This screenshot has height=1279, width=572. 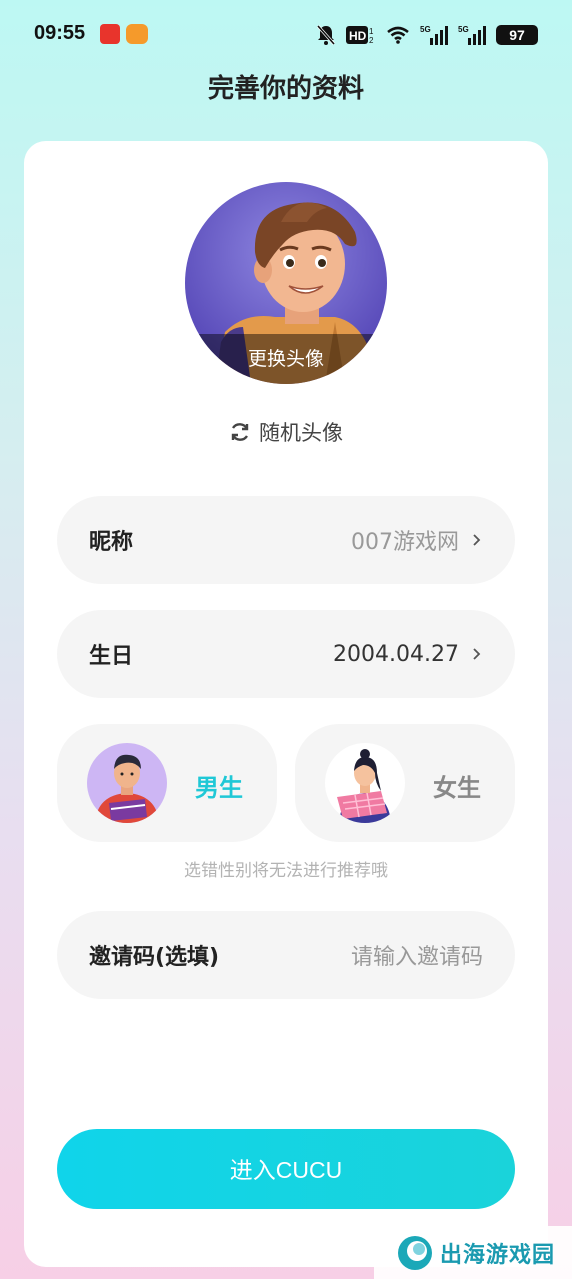 What do you see at coordinates (286, 540) in the screenshot?
I see `nickname-field: 昵称 007游戏网` at bounding box center [286, 540].